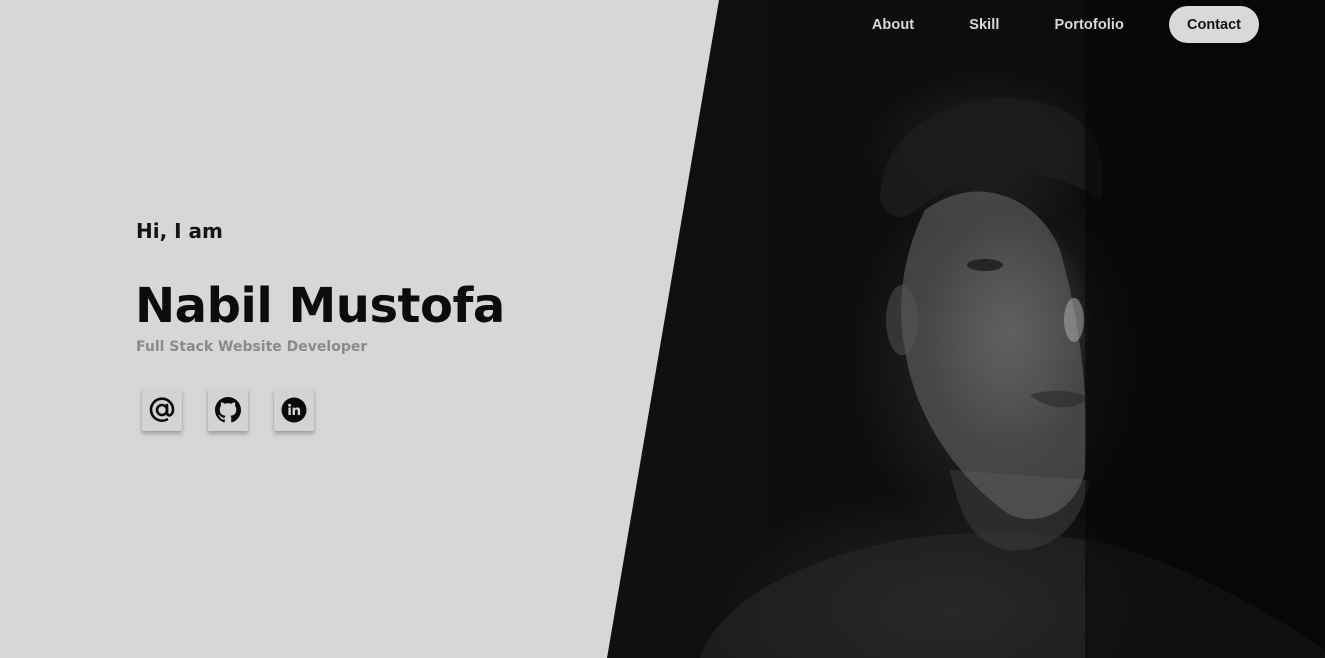 The image size is (1325, 658). I want to click on social-links, so click(241, 410).